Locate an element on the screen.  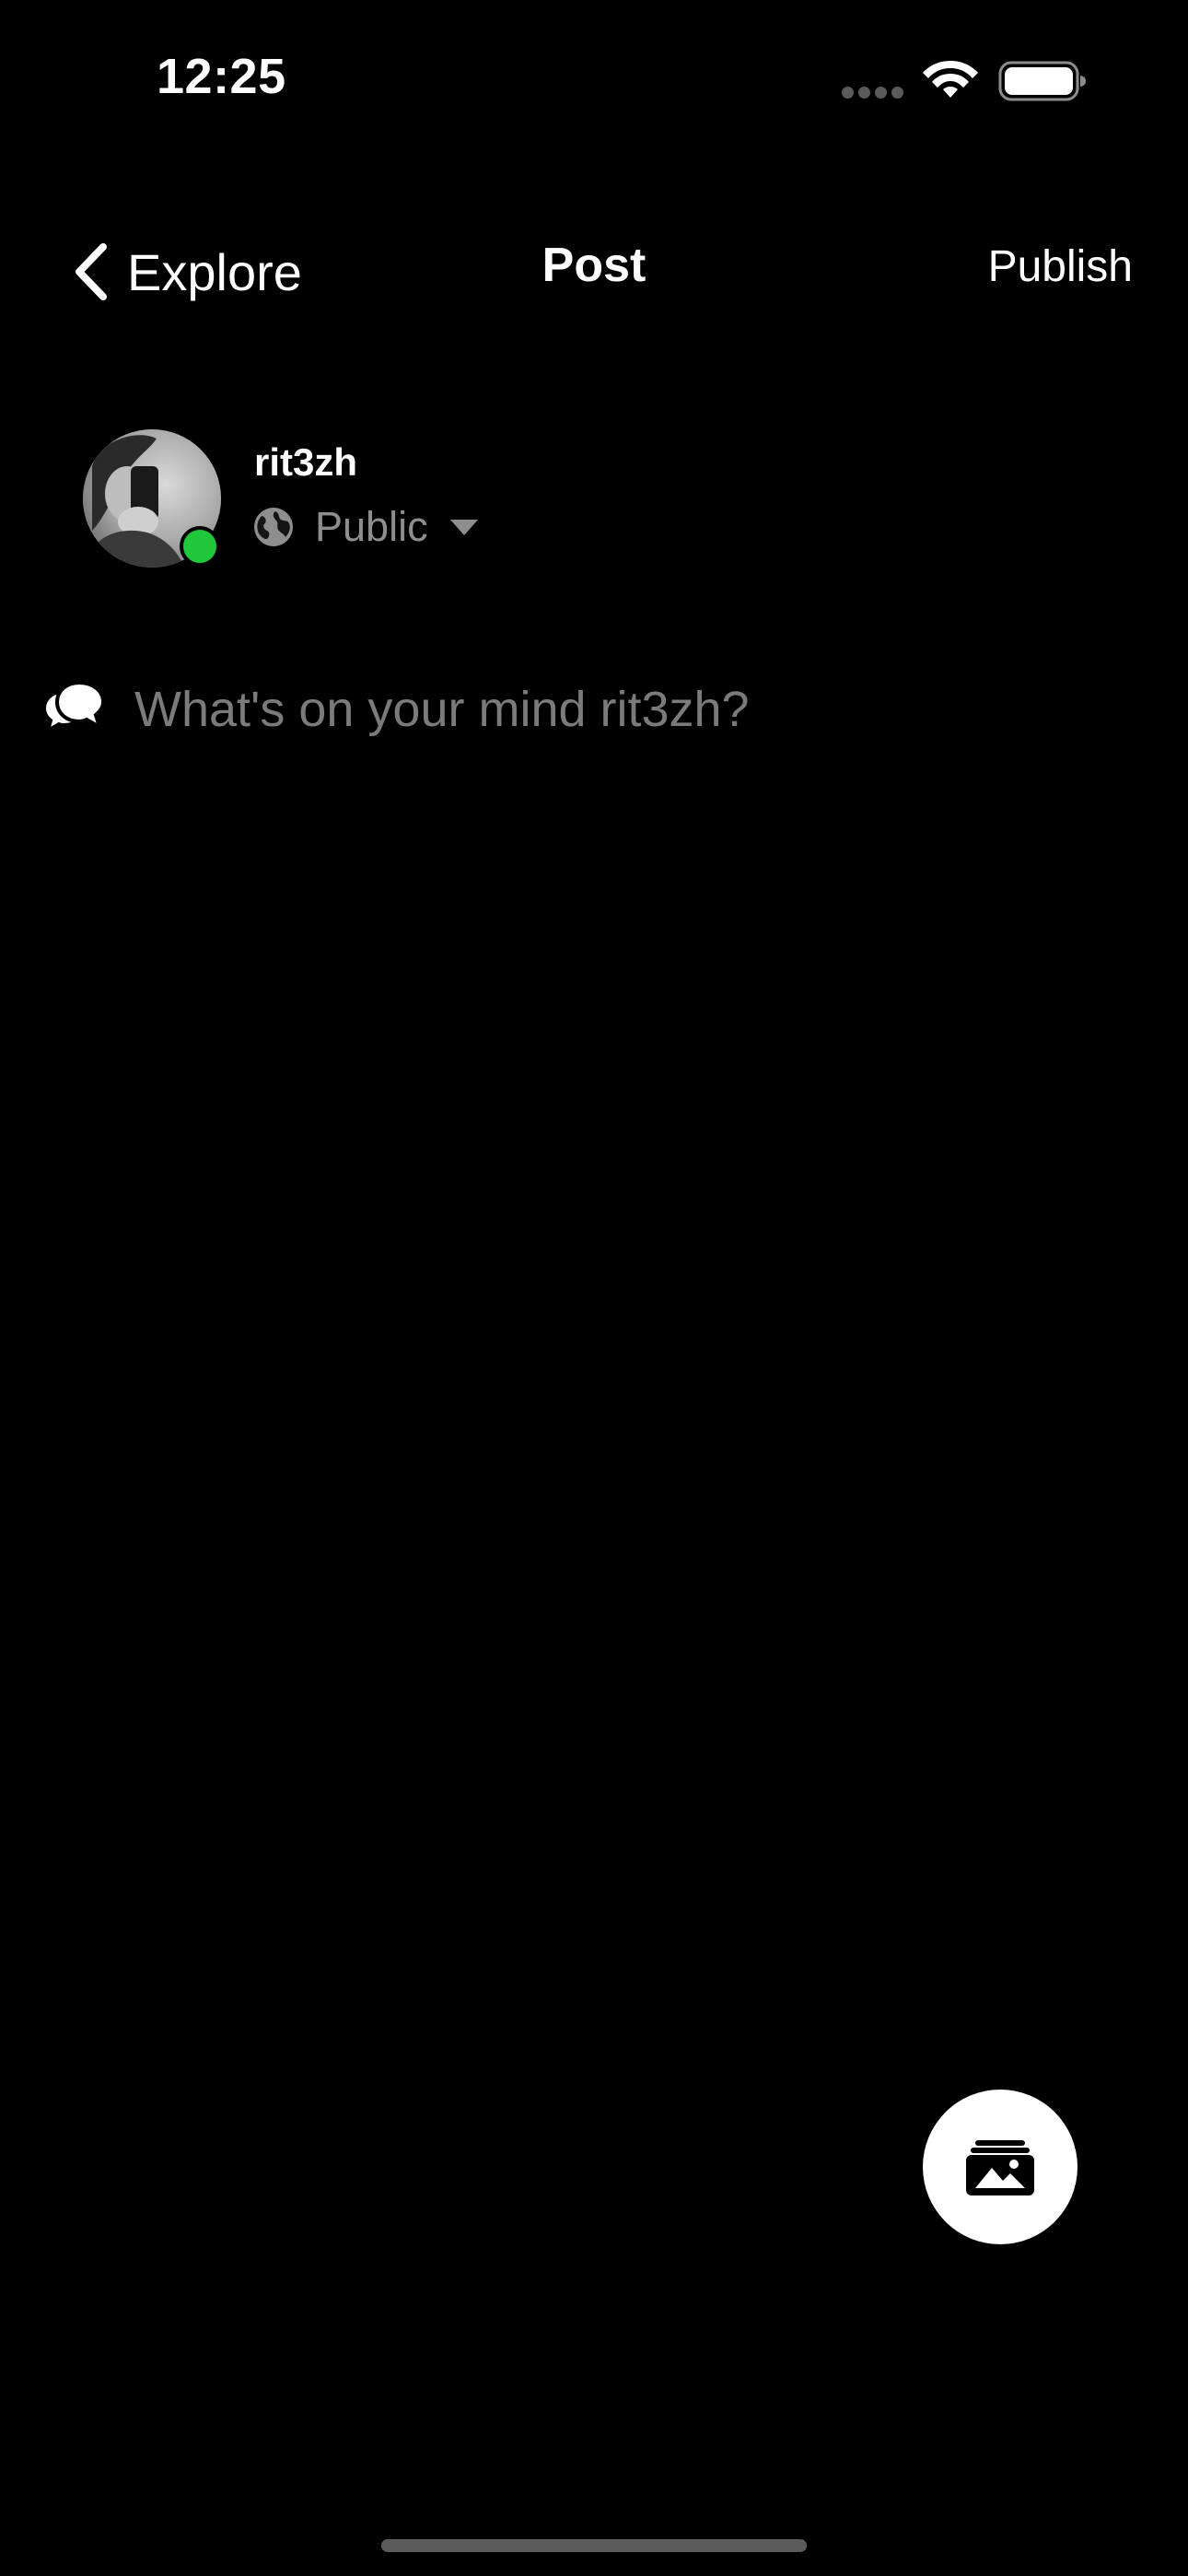
add-media-button is located at coordinates (1000, 2167).